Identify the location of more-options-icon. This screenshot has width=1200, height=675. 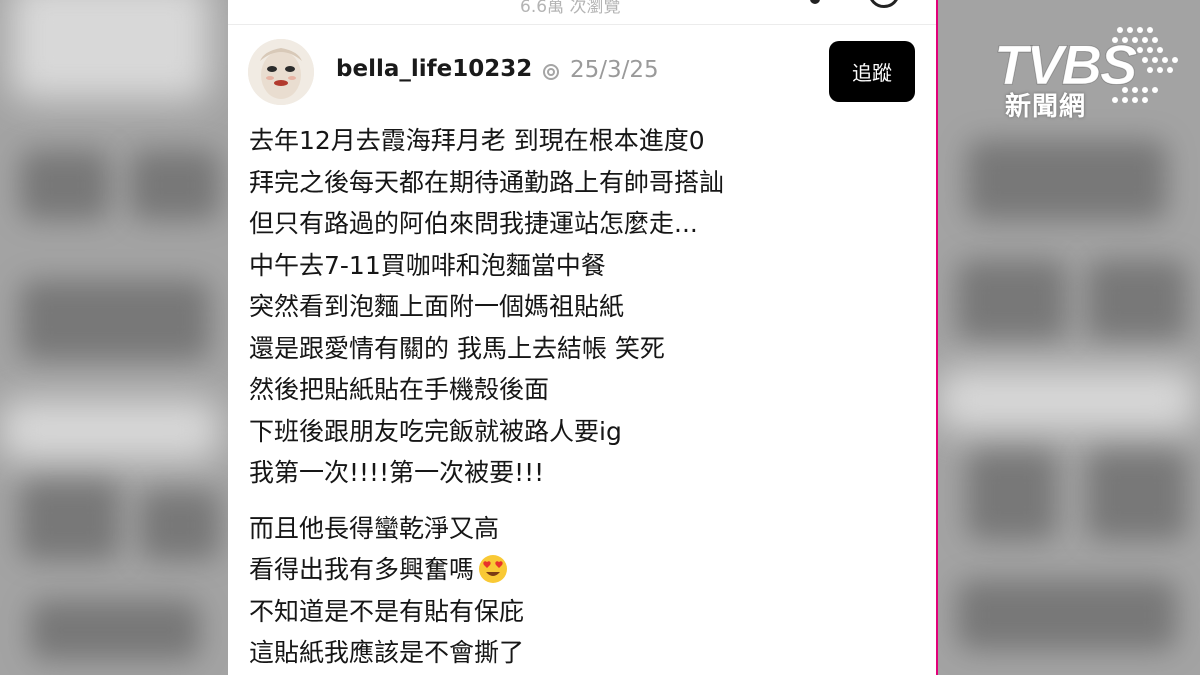
(884, 4).